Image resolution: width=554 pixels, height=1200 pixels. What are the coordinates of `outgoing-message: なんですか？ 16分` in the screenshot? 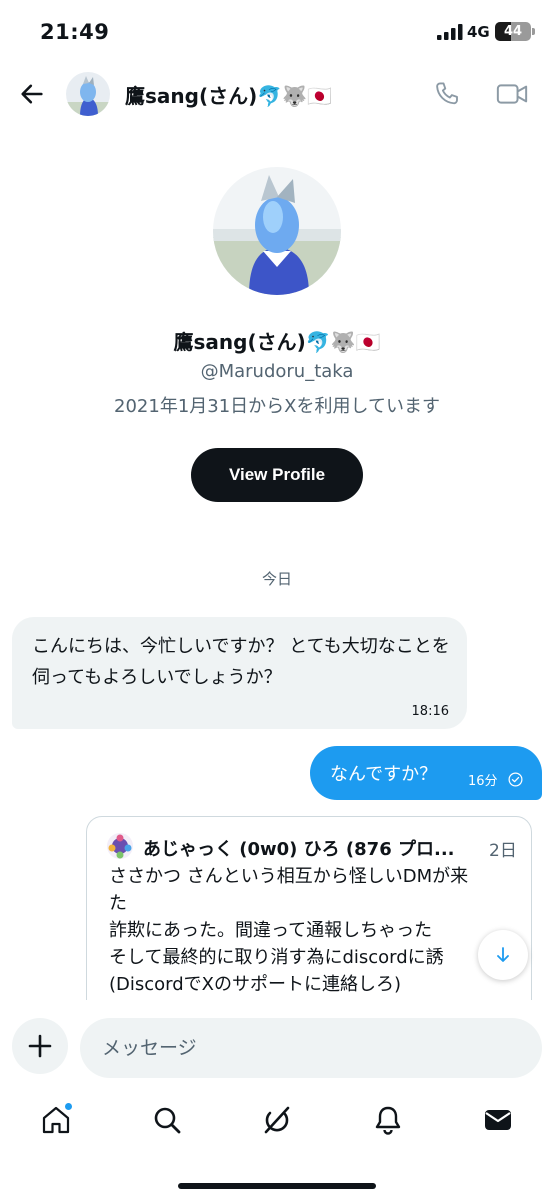 It's located at (426, 773).